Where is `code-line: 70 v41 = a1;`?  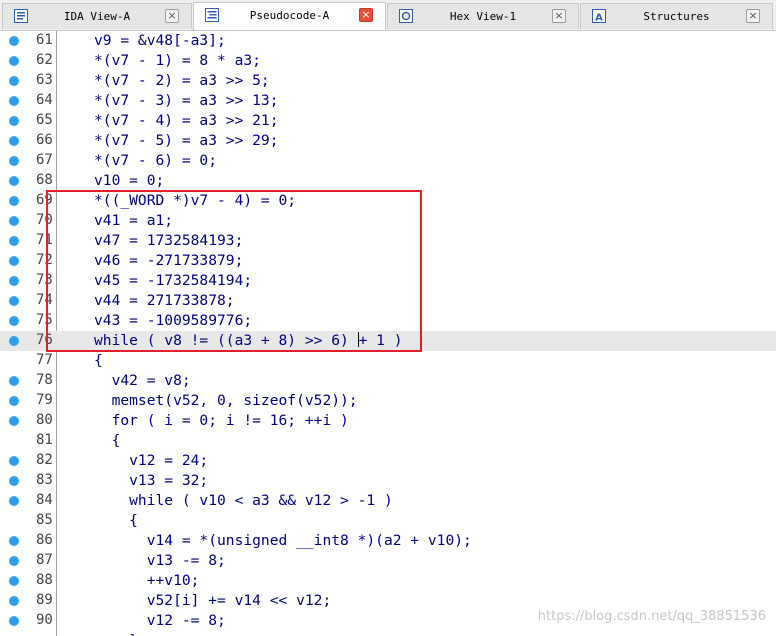
code-line: 70 v41 = a1; is located at coordinates (388, 221).